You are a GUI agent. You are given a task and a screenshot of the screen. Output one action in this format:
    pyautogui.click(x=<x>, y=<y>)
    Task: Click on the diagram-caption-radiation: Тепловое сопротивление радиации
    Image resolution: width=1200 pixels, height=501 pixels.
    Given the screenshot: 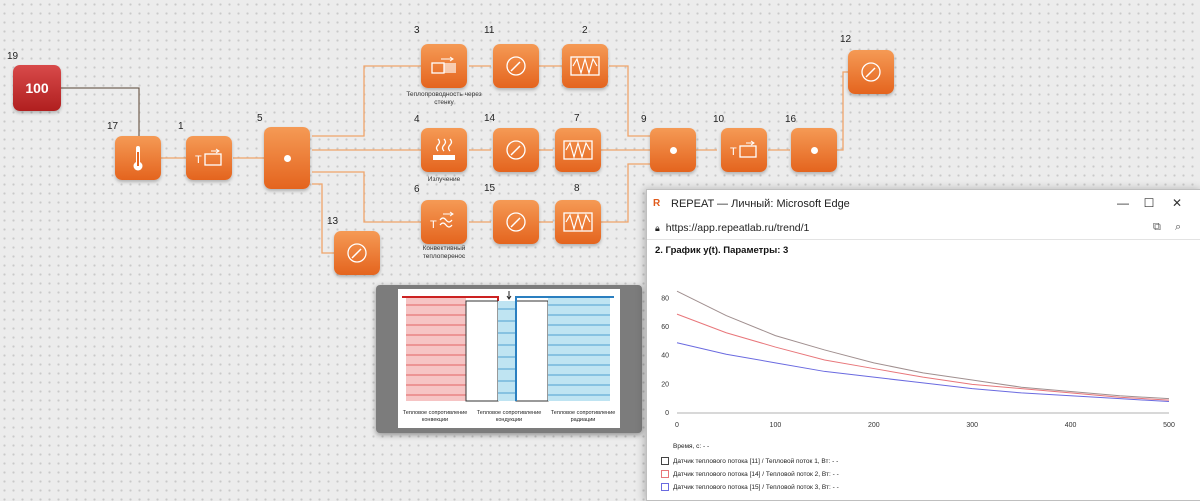 What is the action you would take?
    pyautogui.click(x=583, y=416)
    